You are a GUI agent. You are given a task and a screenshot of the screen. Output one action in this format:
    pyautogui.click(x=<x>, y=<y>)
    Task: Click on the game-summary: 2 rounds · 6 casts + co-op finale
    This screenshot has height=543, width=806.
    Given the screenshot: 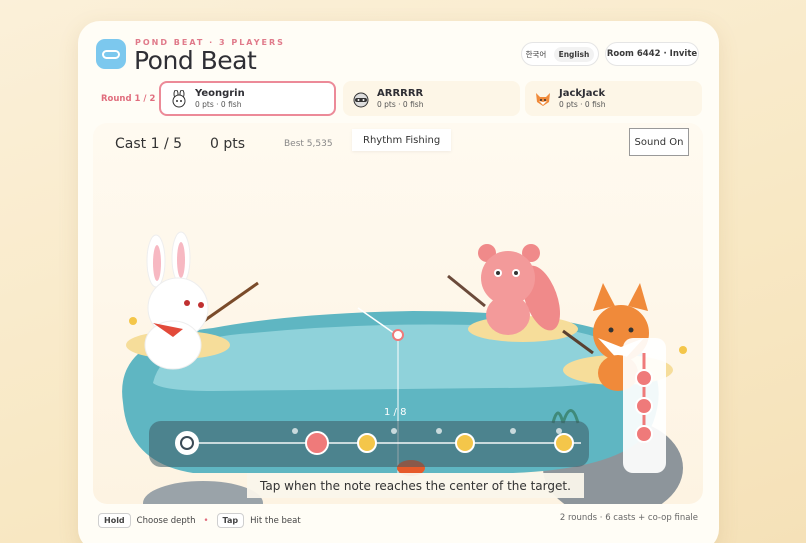 What is the action you would take?
    pyautogui.click(x=629, y=518)
    